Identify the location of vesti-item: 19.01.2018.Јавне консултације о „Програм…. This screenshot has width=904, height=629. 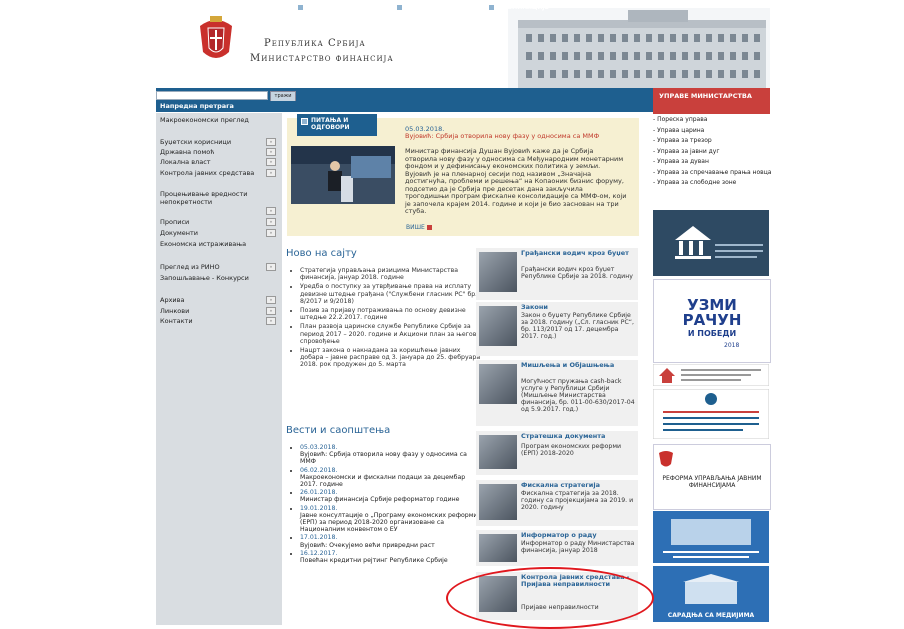
(391, 519).